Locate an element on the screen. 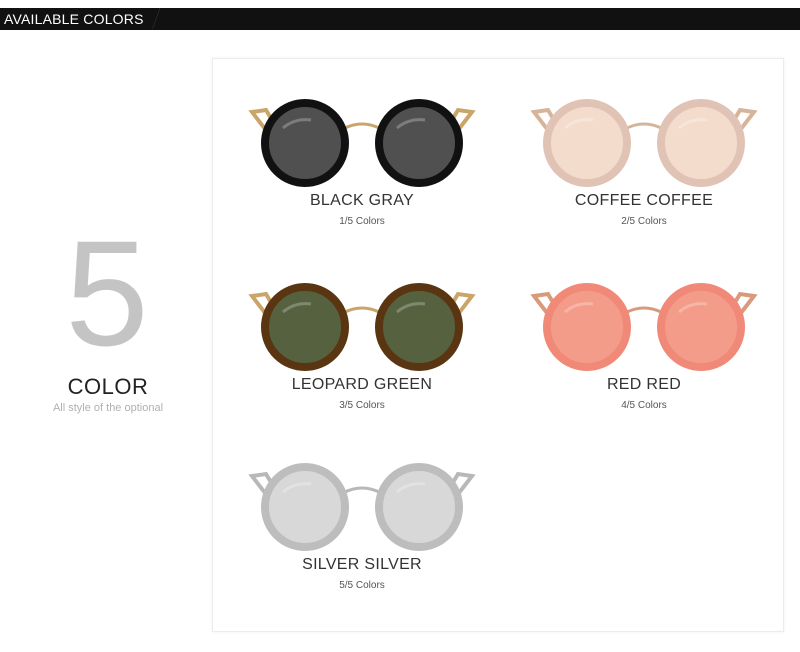  color-count: 5 is located at coordinates (107, 293).